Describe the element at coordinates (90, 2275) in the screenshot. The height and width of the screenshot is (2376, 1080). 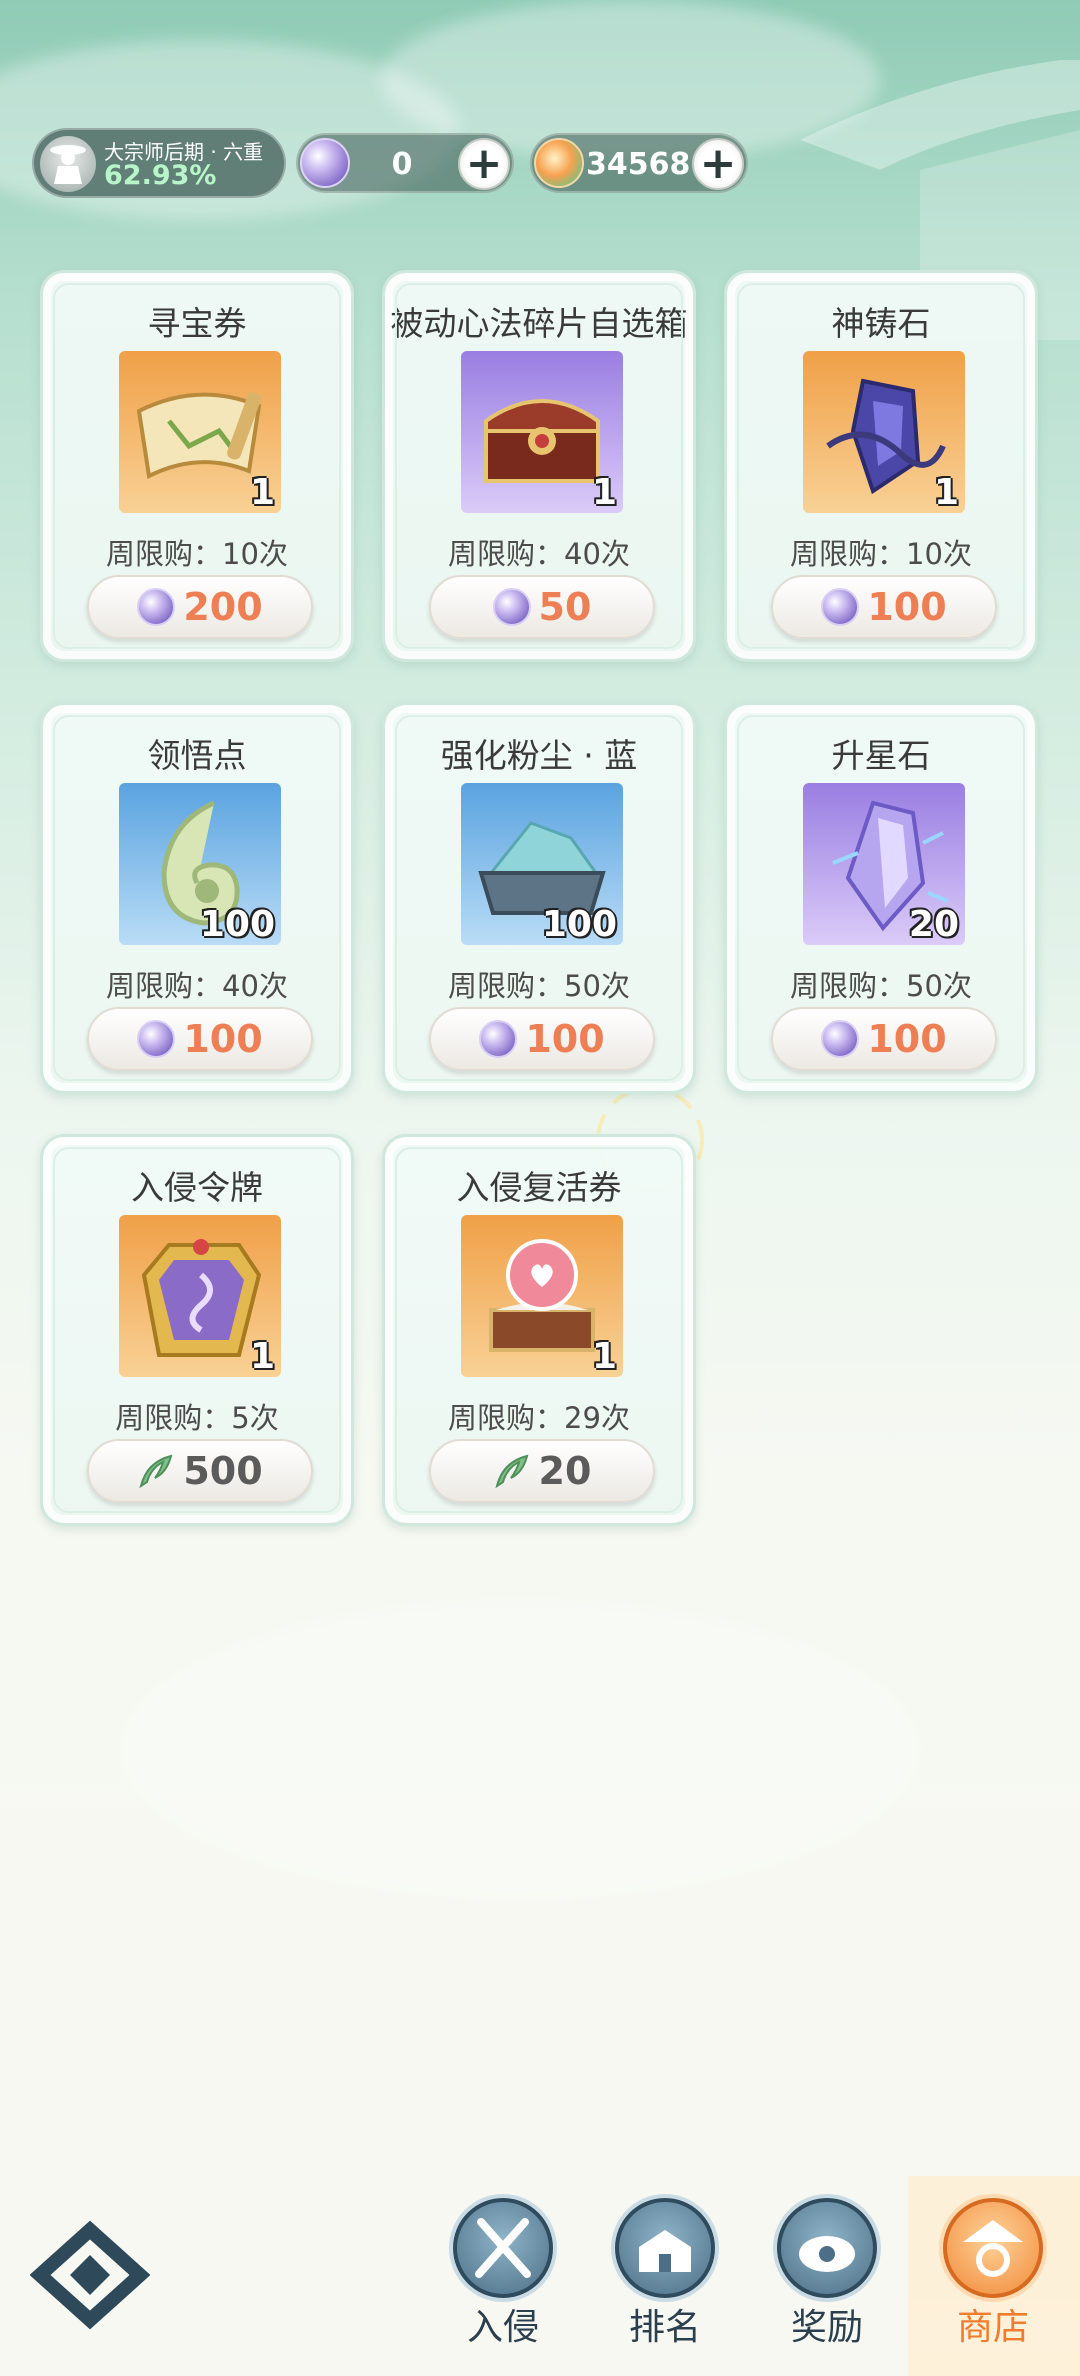
I see `back-icon` at that location.